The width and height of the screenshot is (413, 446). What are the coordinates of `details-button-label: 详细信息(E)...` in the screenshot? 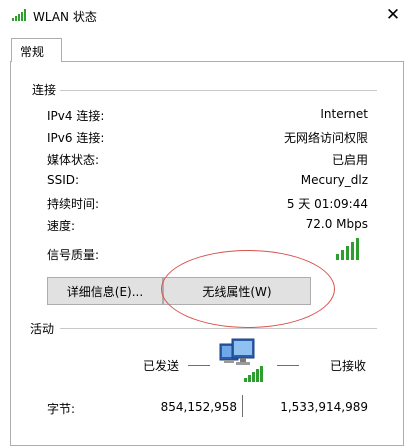 It's located at (105, 291).